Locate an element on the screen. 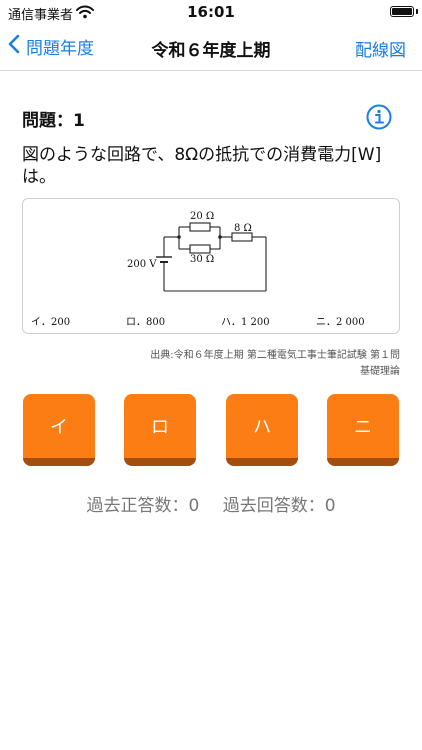 The width and height of the screenshot is (422, 750). answer-stats: 過去正答数：0 過去回答数：0 is located at coordinates (211, 503).